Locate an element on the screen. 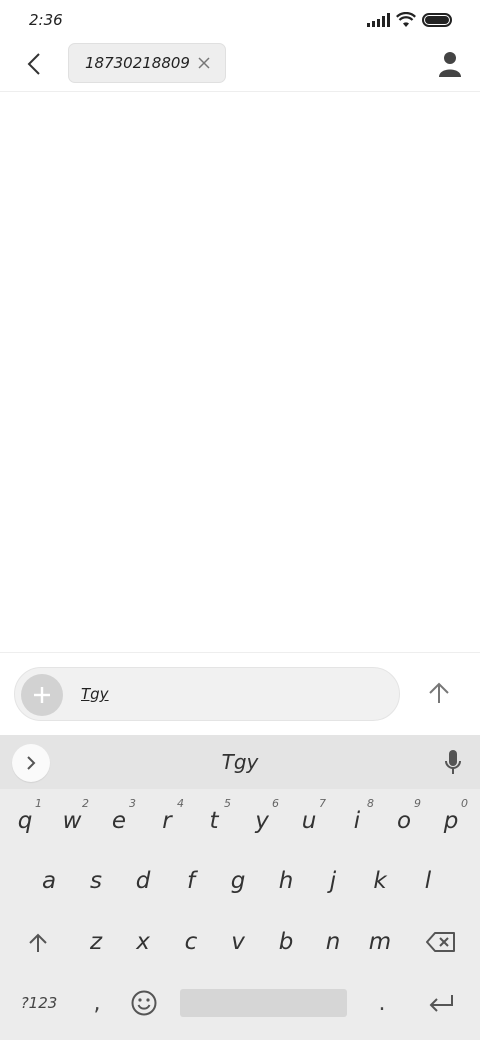  key-c: c is located at coordinates (191, 942).